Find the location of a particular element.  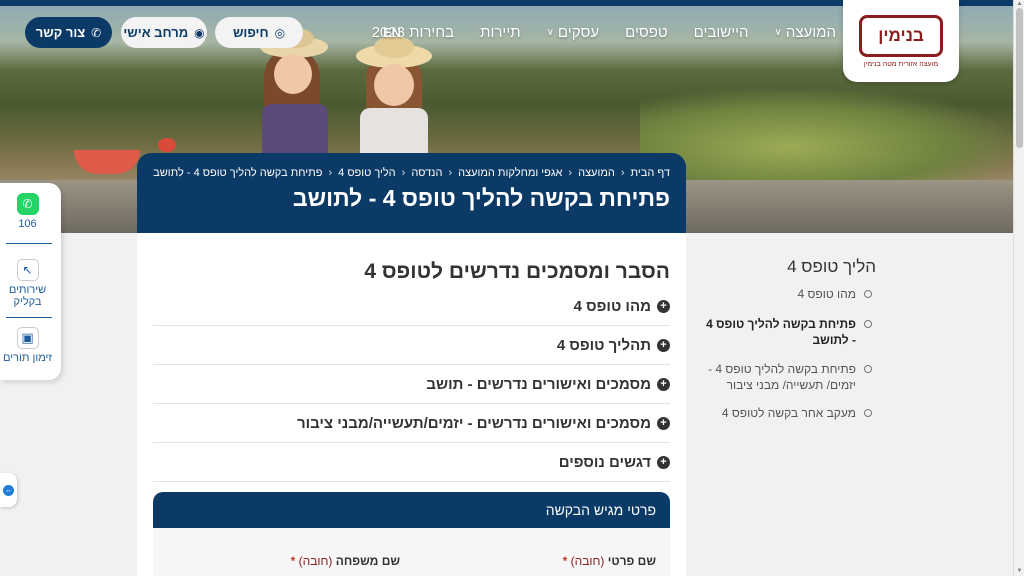

personal-area-button: מרחב אישי ◉ is located at coordinates (164, 32).